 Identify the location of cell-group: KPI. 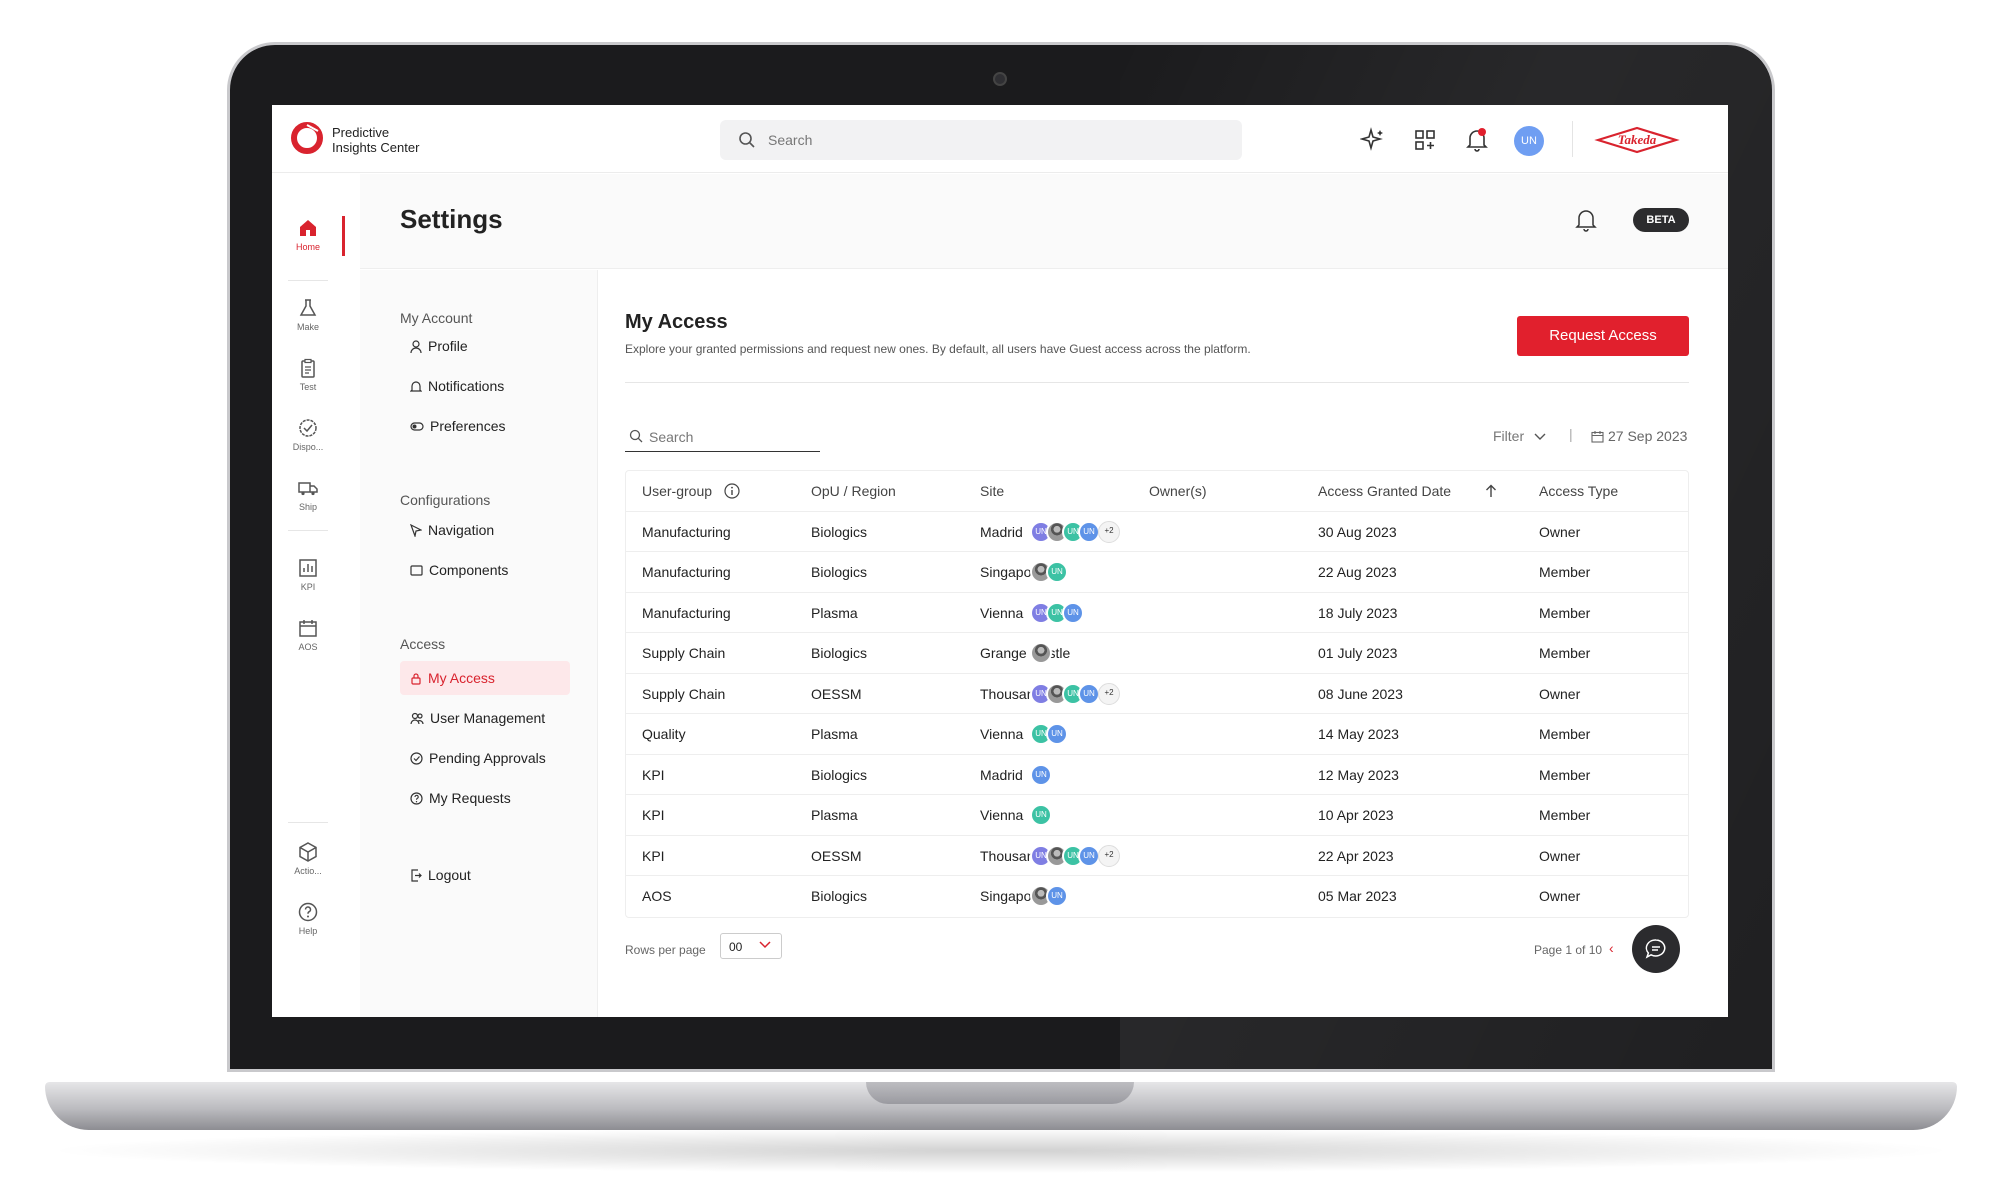
(653, 774).